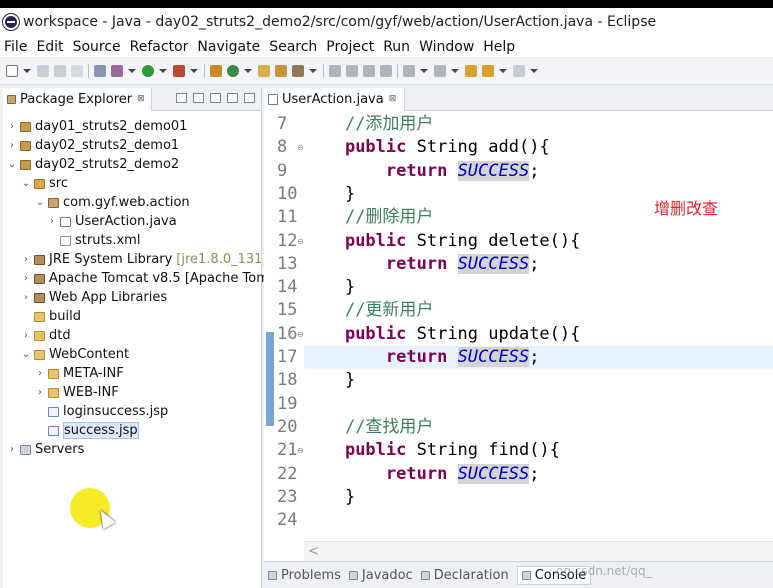 This screenshot has width=773, height=588. What do you see at coordinates (409, 71) in the screenshot?
I see `next-annotation-icon` at bounding box center [409, 71].